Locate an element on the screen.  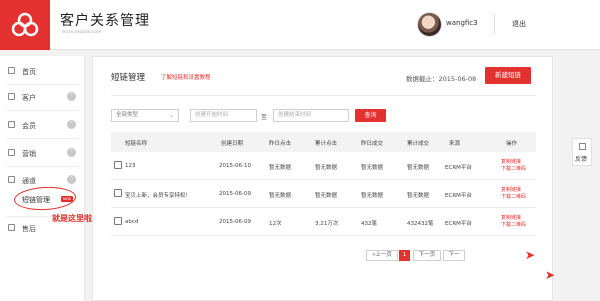
page-title: 短链管理 is located at coordinates (128, 78).